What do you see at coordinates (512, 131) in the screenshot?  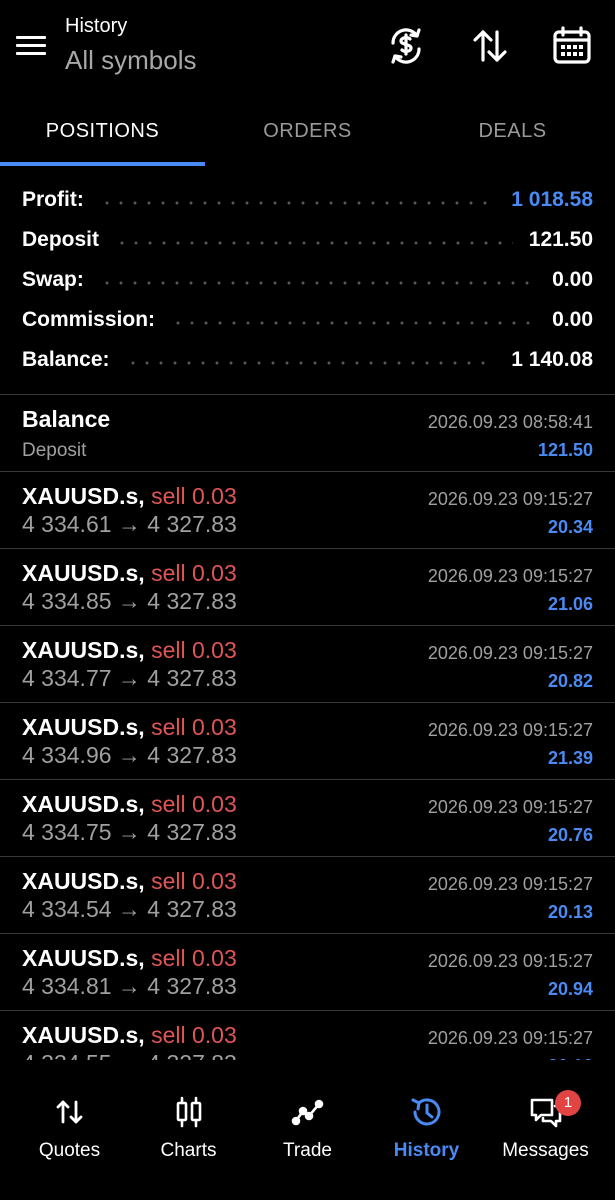 I see `tab-deals: DEALS` at bounding box center [512, 131].